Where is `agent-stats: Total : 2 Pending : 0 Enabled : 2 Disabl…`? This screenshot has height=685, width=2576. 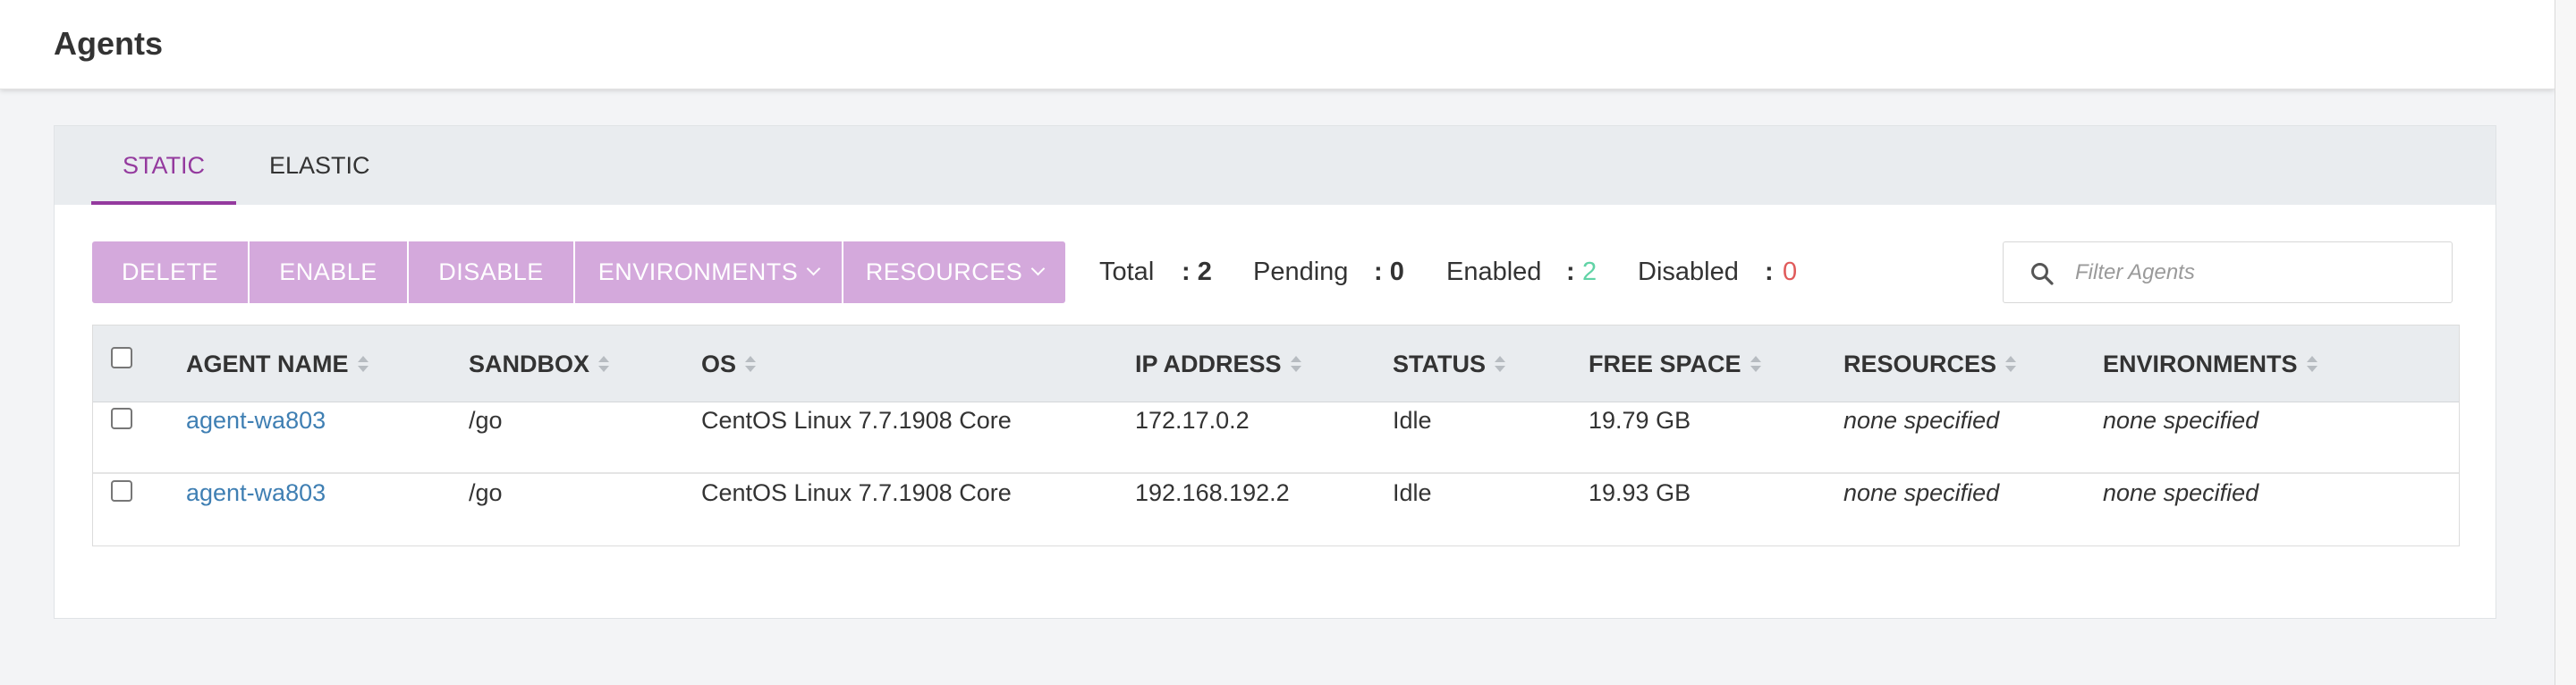 agent-stats: Total : 2 Pending : 0 Enabled : 2 Disabl… is located at coordinates (994, 272).